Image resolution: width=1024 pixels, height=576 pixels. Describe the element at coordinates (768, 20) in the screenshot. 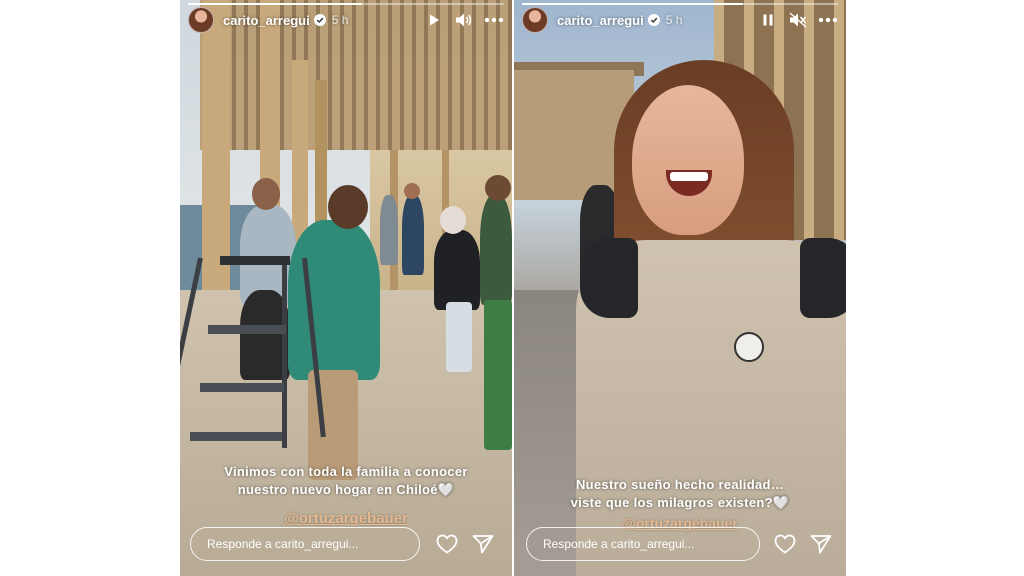

I see `pause-icon` at that location.